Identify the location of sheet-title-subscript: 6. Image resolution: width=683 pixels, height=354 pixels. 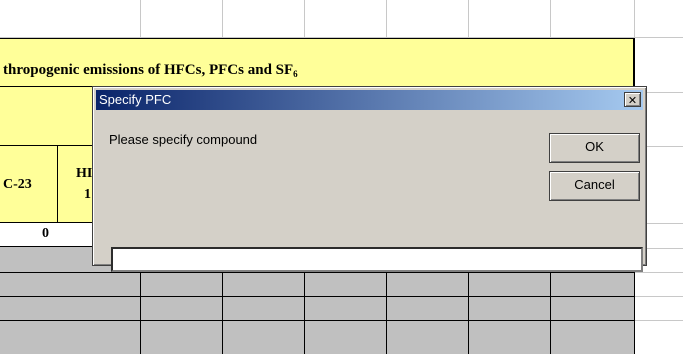
(295, 74).